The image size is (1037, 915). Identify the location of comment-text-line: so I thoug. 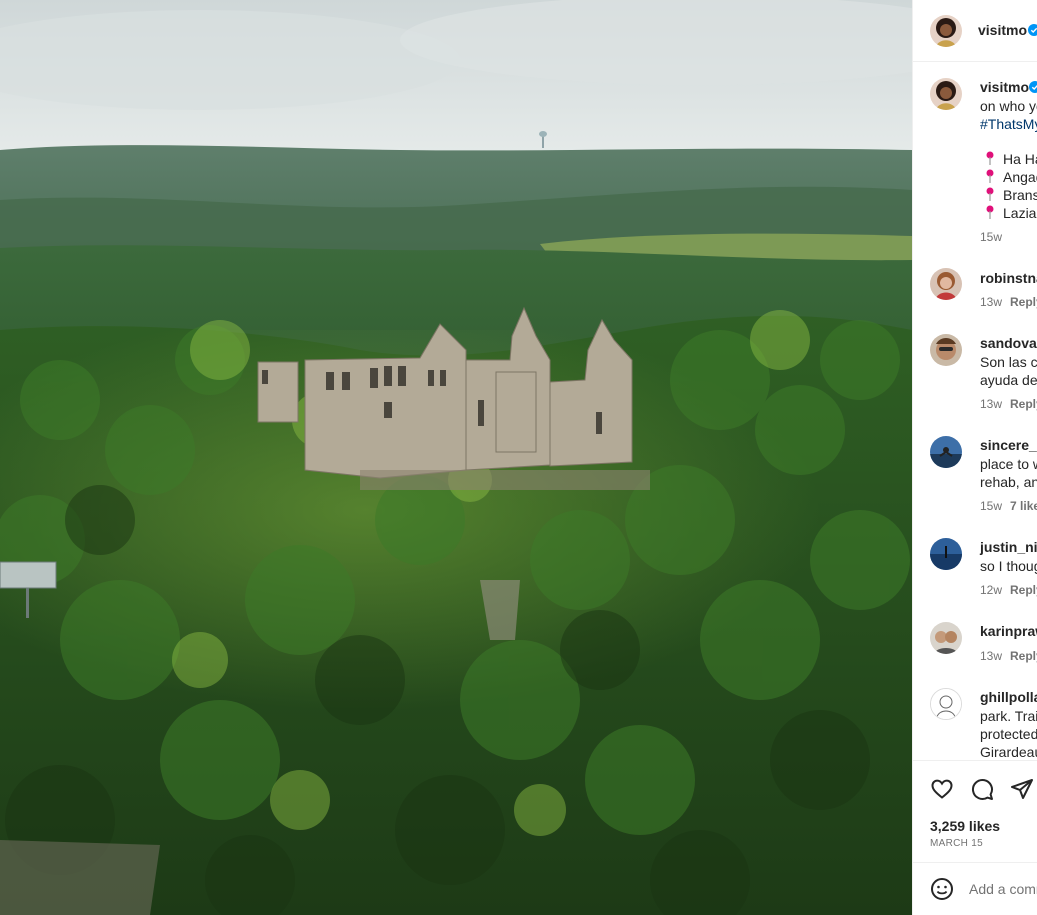
(1008, 566).